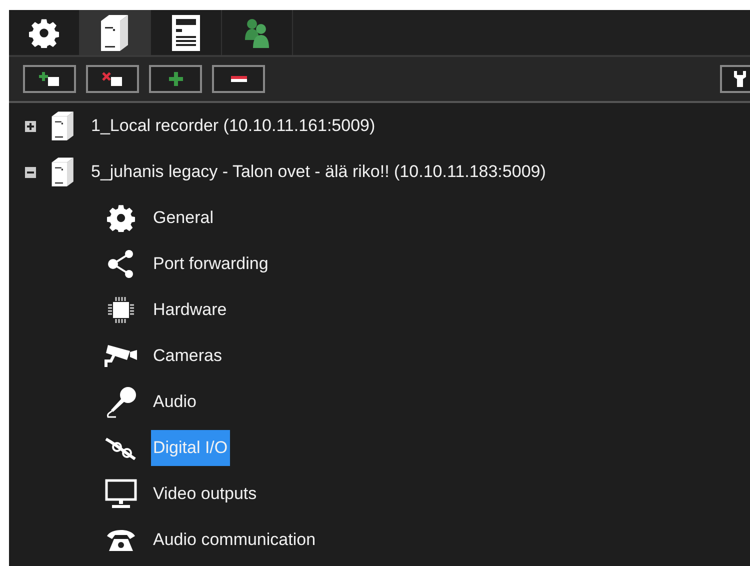 The image size is (750, 566). Describe the element at coordinates (121, 494) in the screenshot. I see `monitor-icon` at that location.